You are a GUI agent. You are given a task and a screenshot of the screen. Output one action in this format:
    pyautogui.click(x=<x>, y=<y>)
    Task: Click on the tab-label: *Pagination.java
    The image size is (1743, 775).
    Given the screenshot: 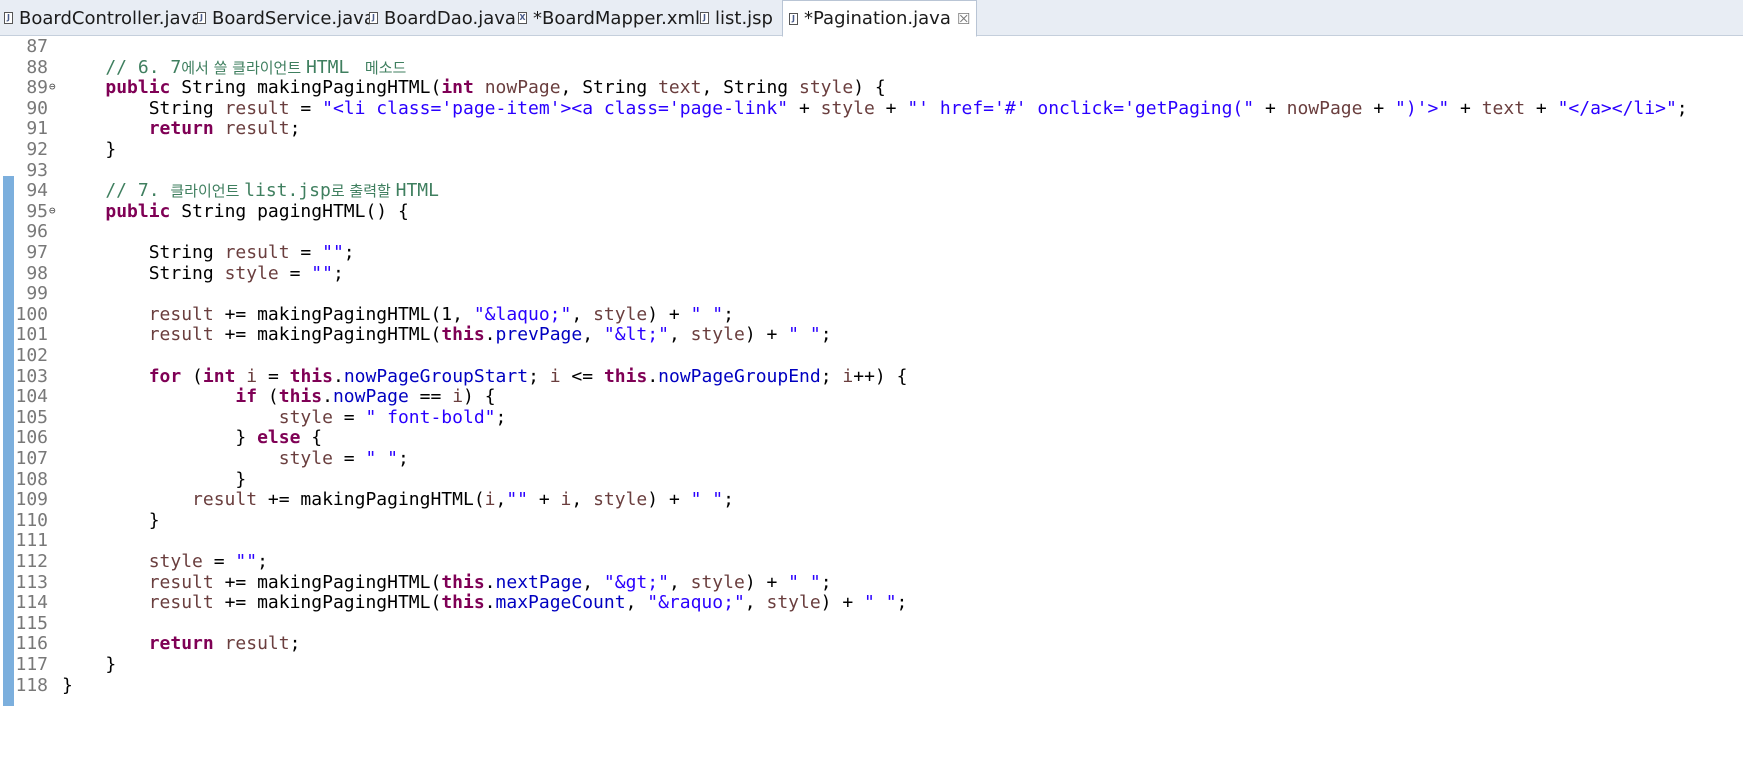 What is the action you would take?
    pyautogui.click(x=877, y=18)
    